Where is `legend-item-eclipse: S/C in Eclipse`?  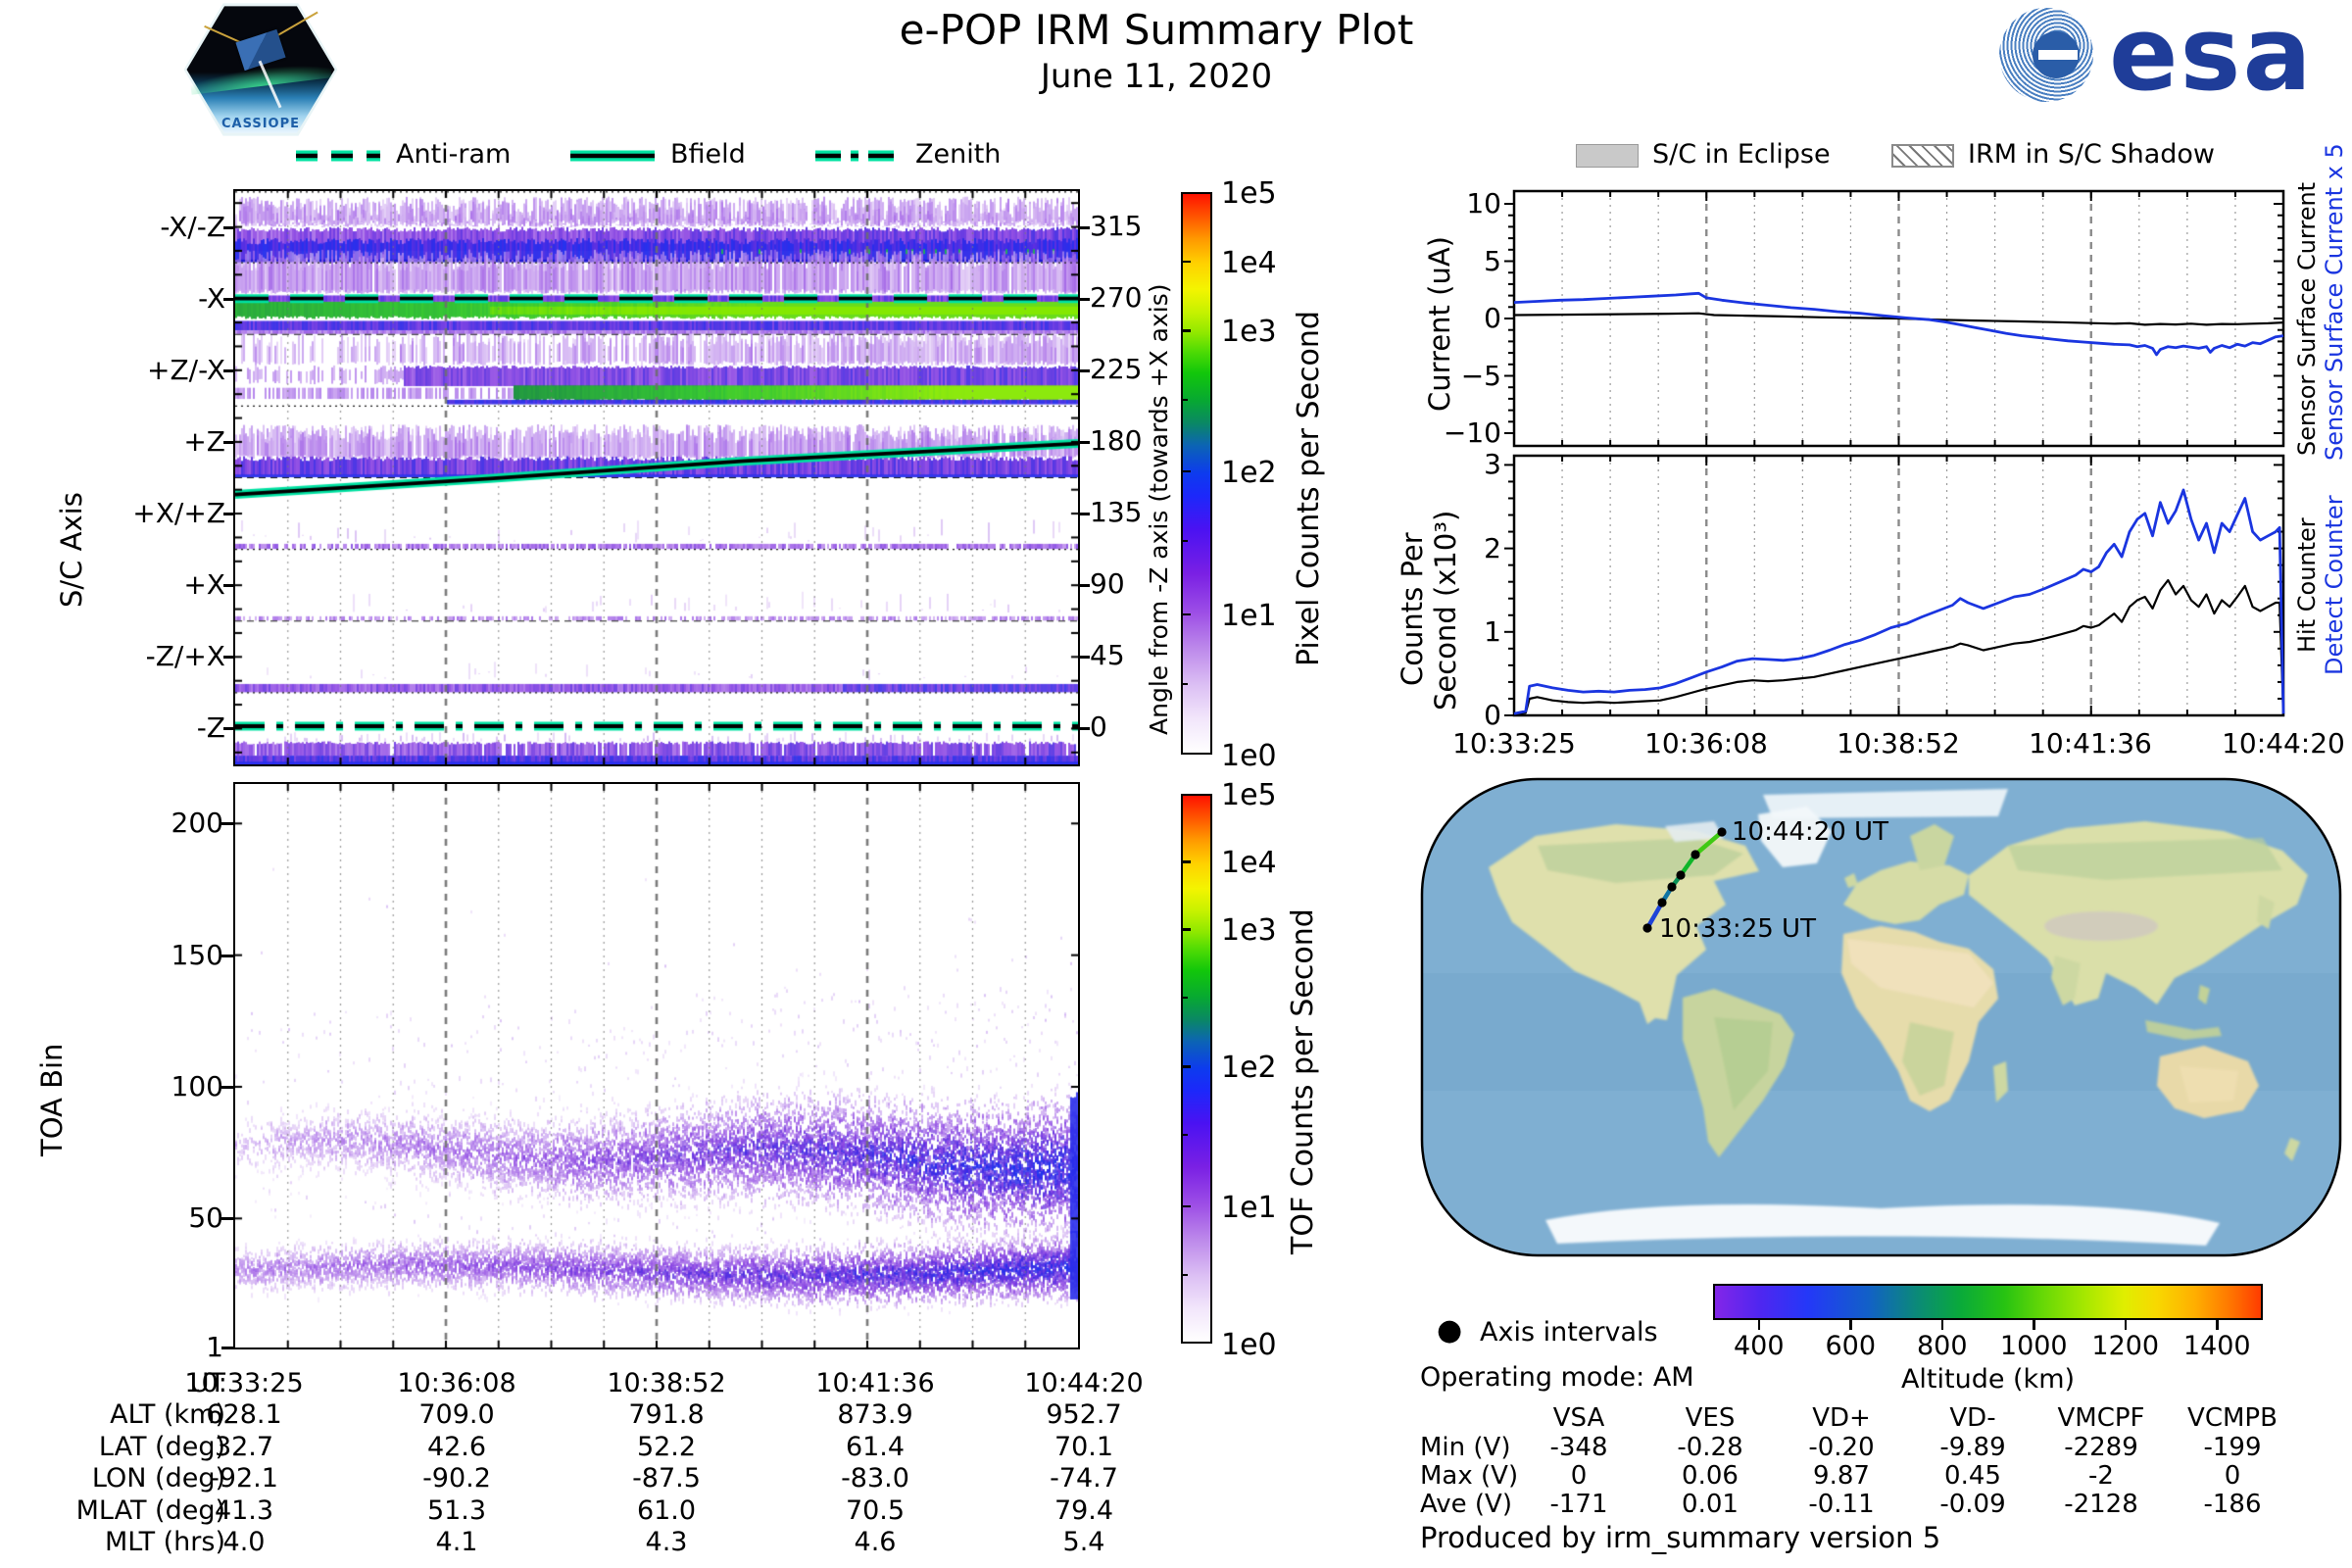
legend-item-eclipse: S/C in Eclipse is located at coordinates (1703, 154).